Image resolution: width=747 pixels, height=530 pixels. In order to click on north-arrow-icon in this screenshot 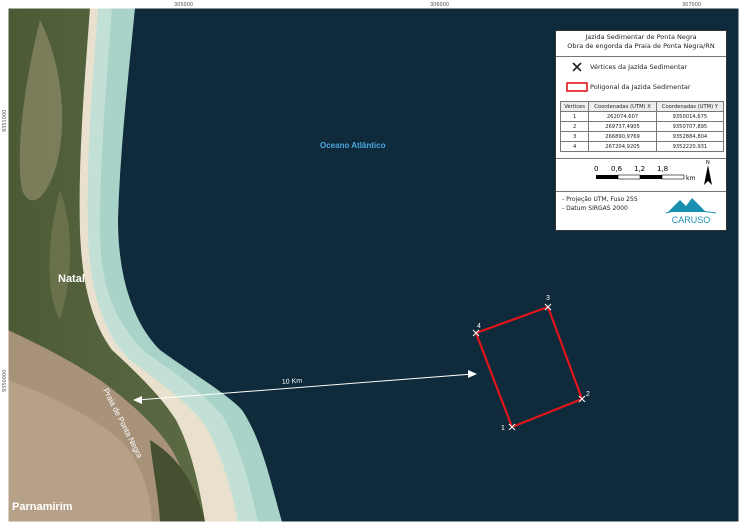, I will do `click(708, 175)`.